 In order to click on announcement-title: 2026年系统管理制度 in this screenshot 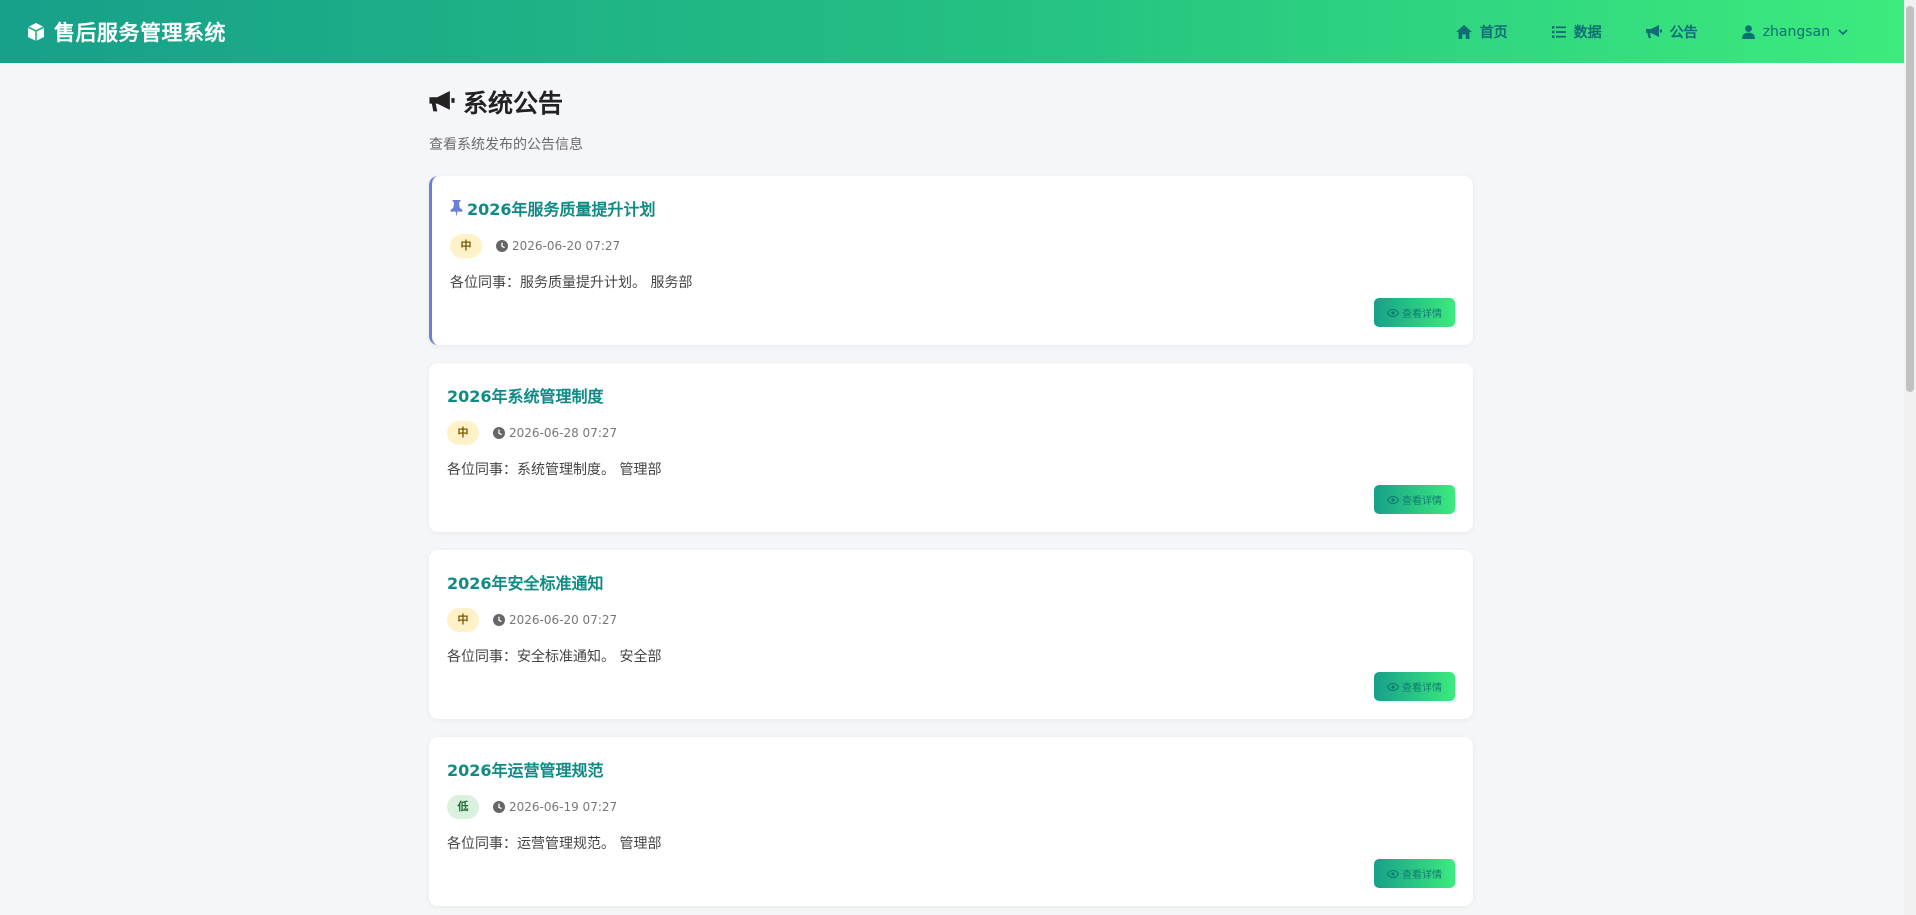, I will do `click(951, 395)`.